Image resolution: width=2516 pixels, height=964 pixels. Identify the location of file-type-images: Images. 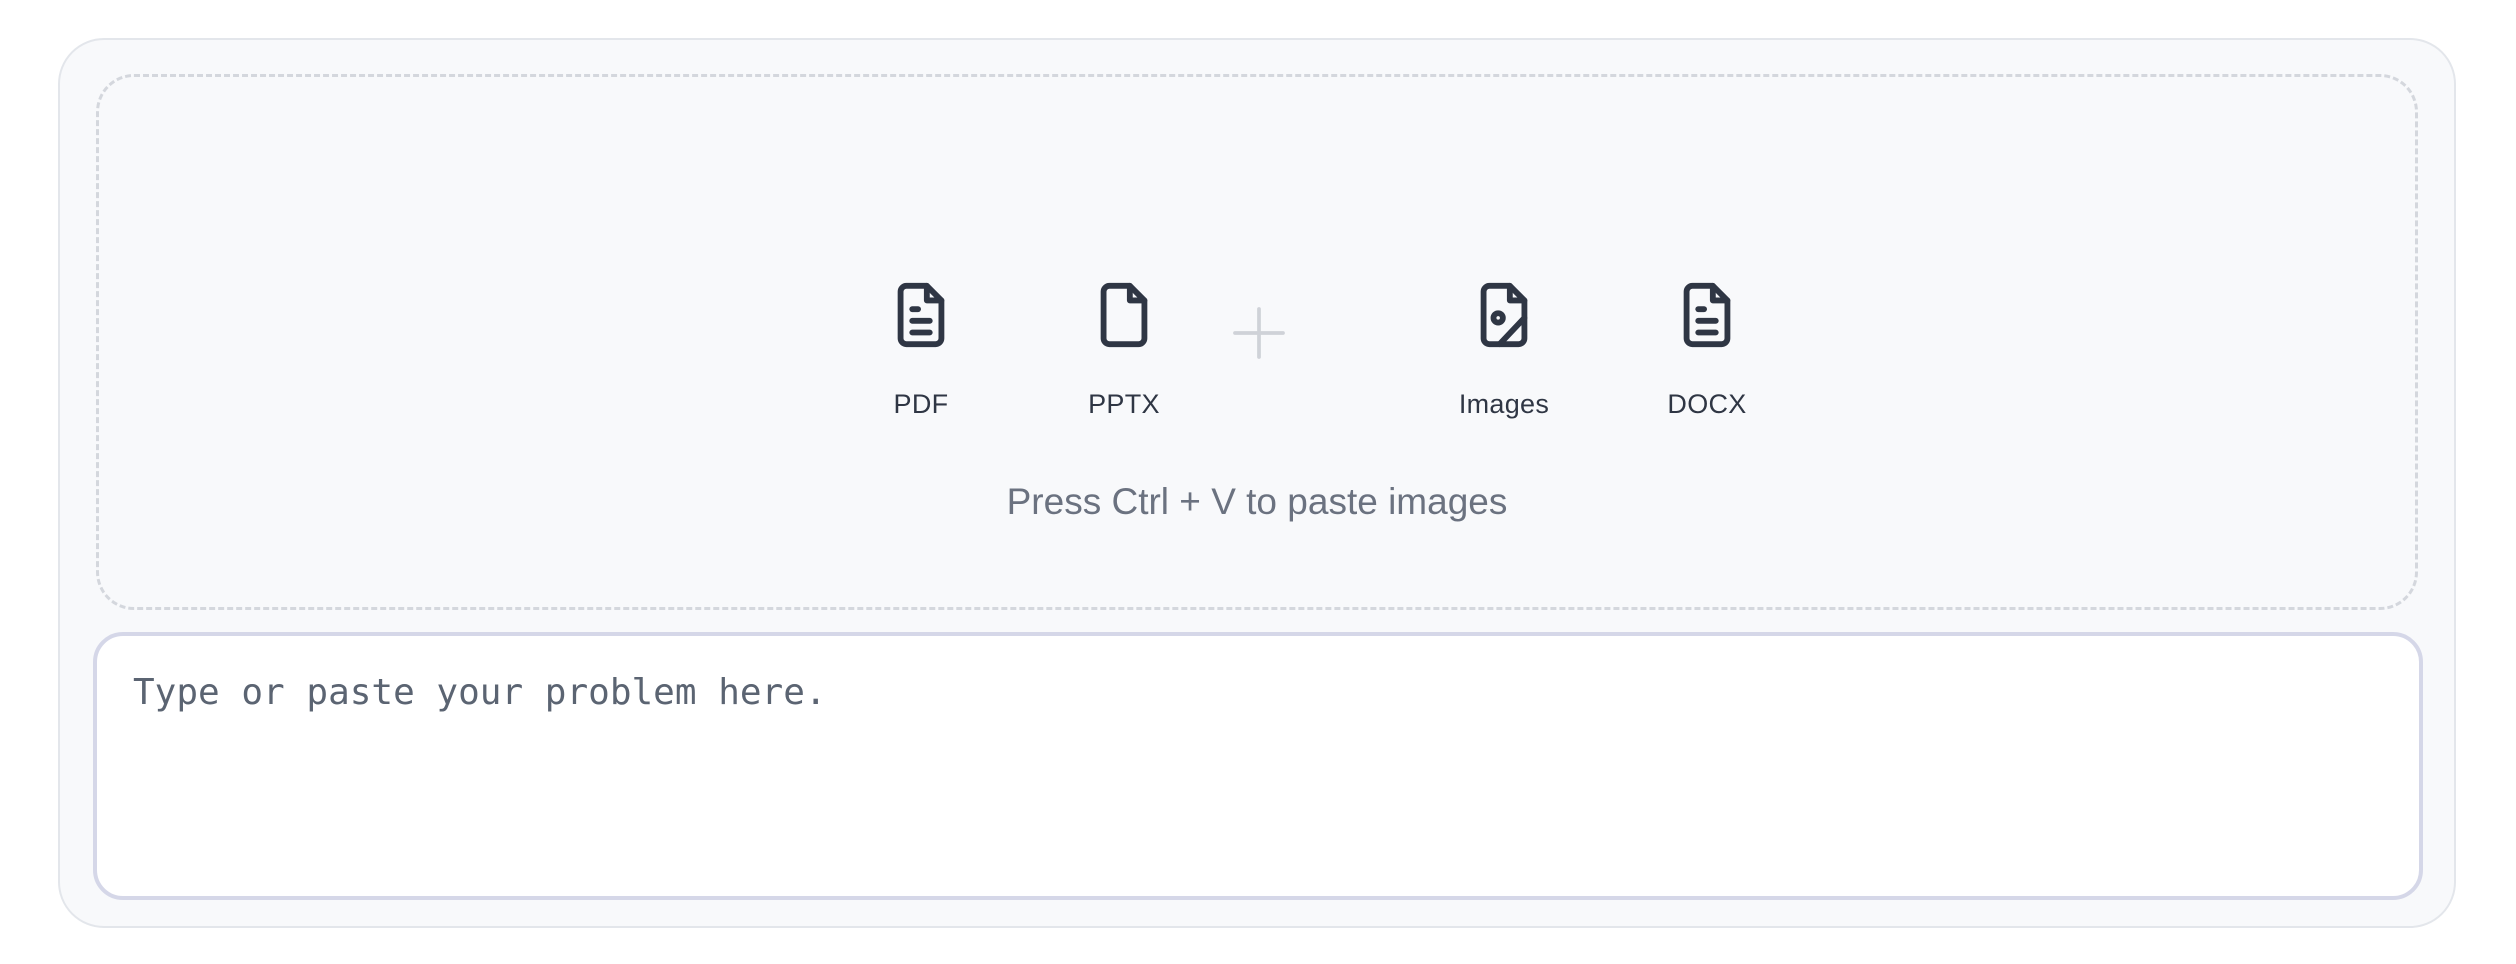
(1504, 348).